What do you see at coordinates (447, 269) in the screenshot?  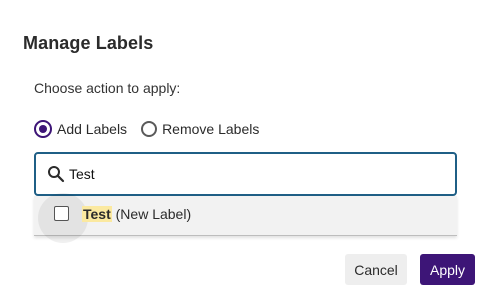 I see `apply-button: Apply` at bounding box center [447, 269].